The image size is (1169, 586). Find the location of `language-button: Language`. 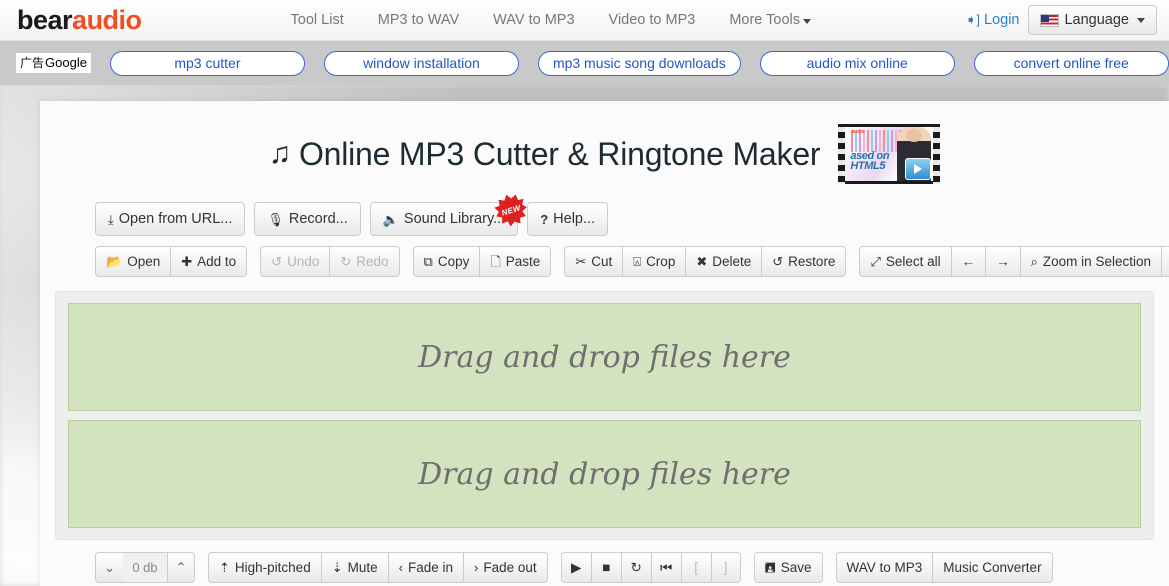

language-button: Language is located at coordinates (1092, 20).